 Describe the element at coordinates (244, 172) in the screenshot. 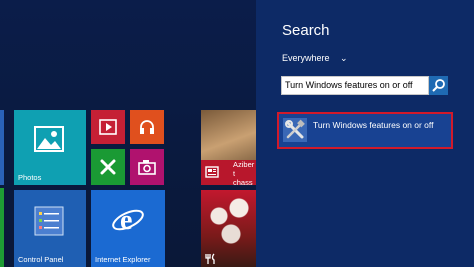

I see `tile-label: Azibert chasse` at that location.